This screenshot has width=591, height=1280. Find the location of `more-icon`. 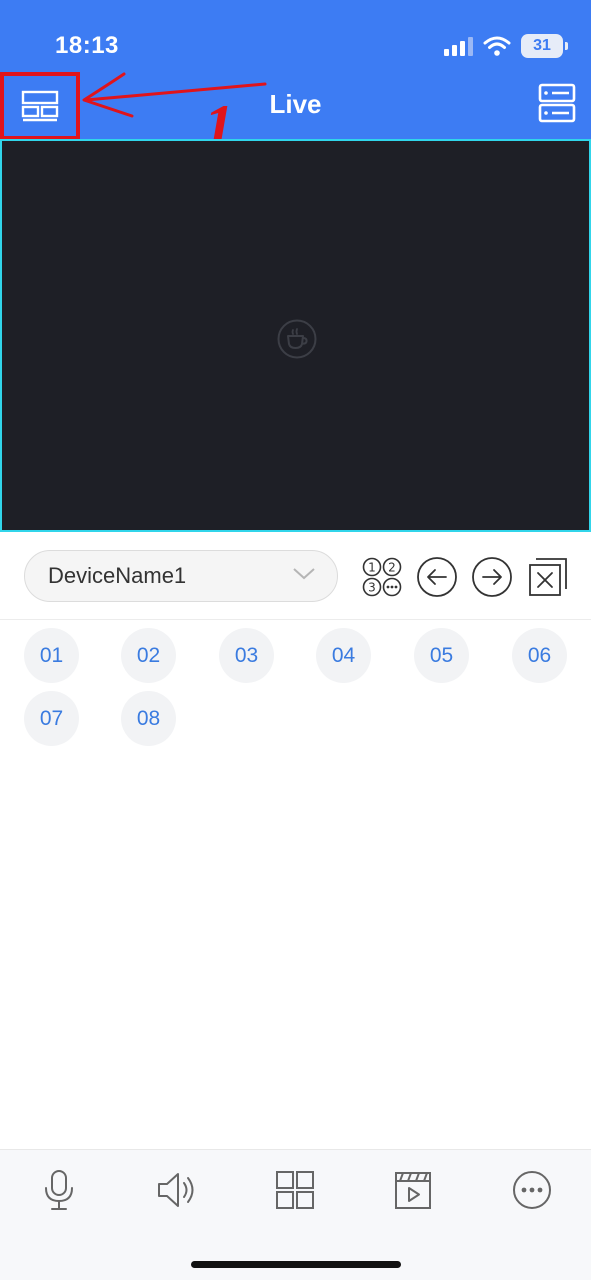

more-icon is located at coordinates (532, 1190).